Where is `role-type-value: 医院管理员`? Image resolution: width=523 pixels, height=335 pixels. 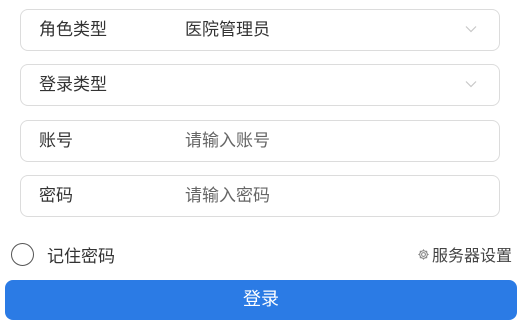
role-type-value: 医院管理员 is located at coordinates (227, 30).